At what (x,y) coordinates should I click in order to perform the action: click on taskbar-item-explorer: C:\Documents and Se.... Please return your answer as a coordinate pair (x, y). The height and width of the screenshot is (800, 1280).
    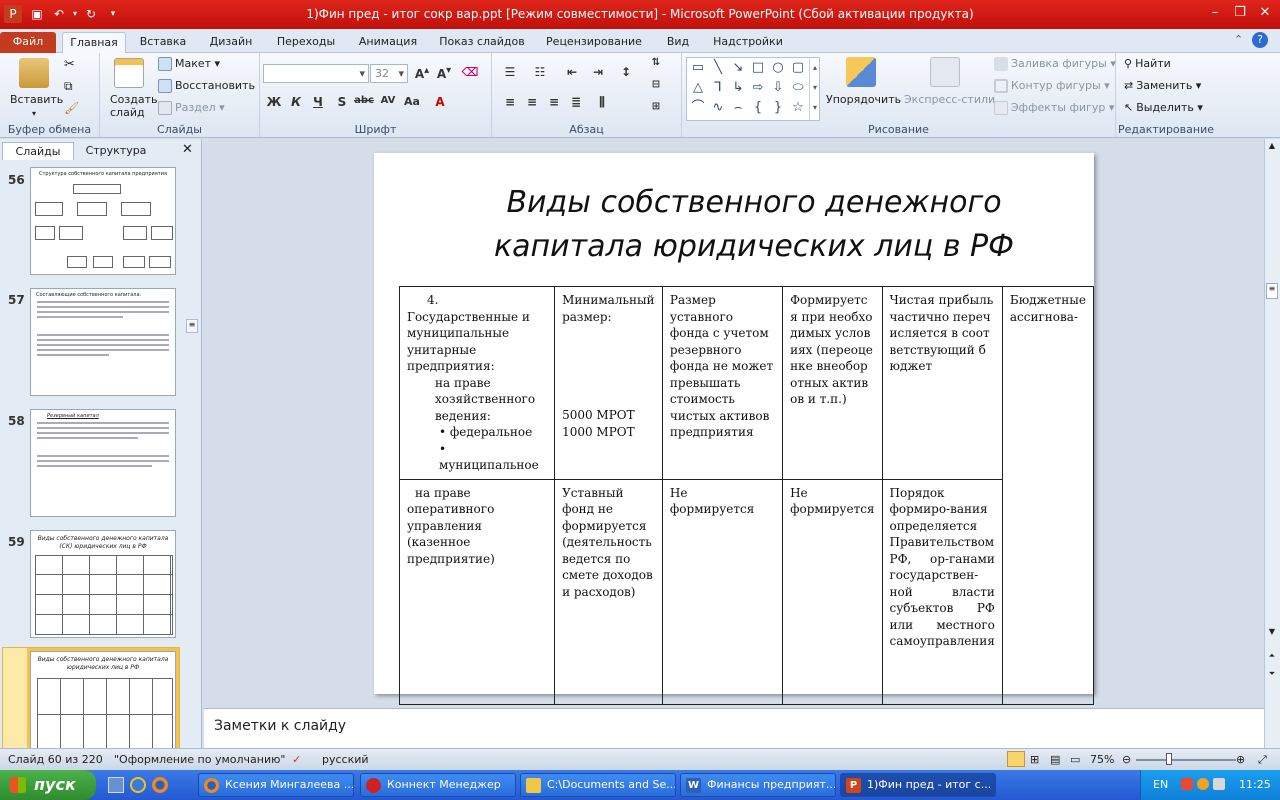
    Looking at the image, I should click on (598, 785).